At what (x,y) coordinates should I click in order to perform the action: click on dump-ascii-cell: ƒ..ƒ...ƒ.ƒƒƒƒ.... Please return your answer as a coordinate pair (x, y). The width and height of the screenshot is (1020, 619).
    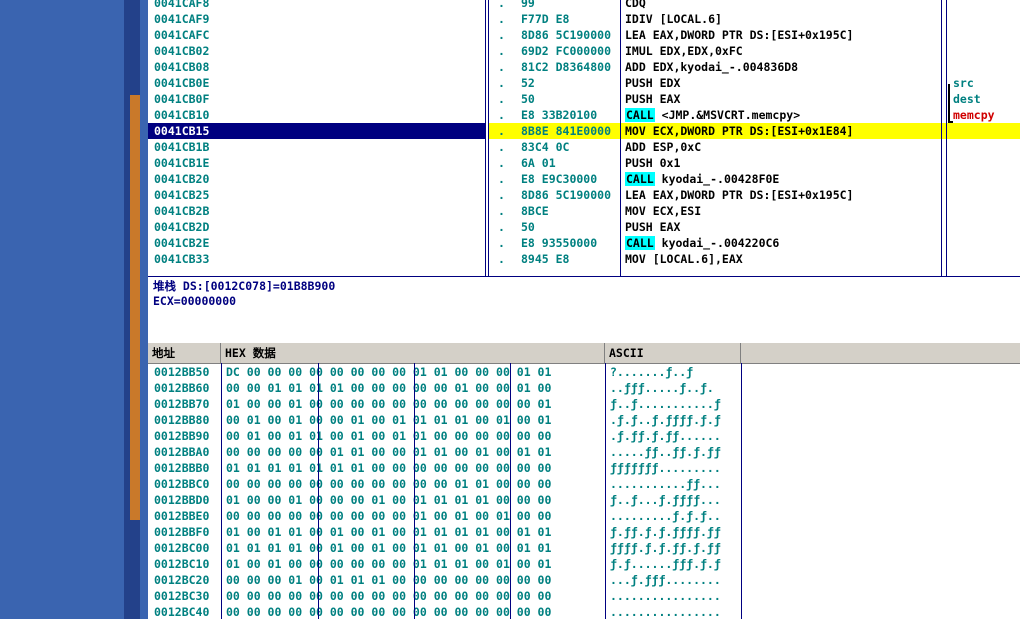
    Looking at the image, I should click on (665, 500).